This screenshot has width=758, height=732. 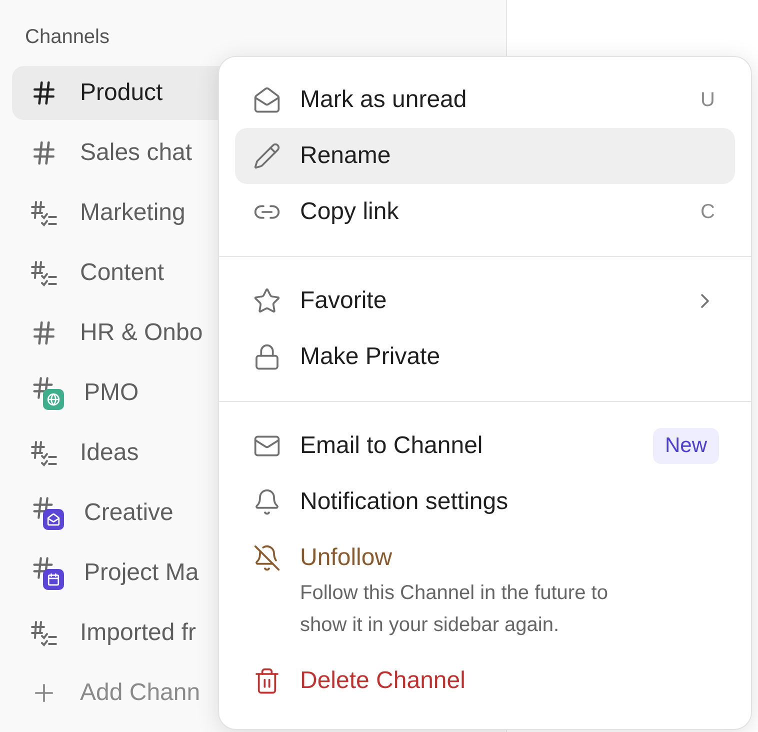 What do you see at coordinates (708, 100) in the screenshot?
I see `shortcut-key: U` at bounding box center [708, 100].